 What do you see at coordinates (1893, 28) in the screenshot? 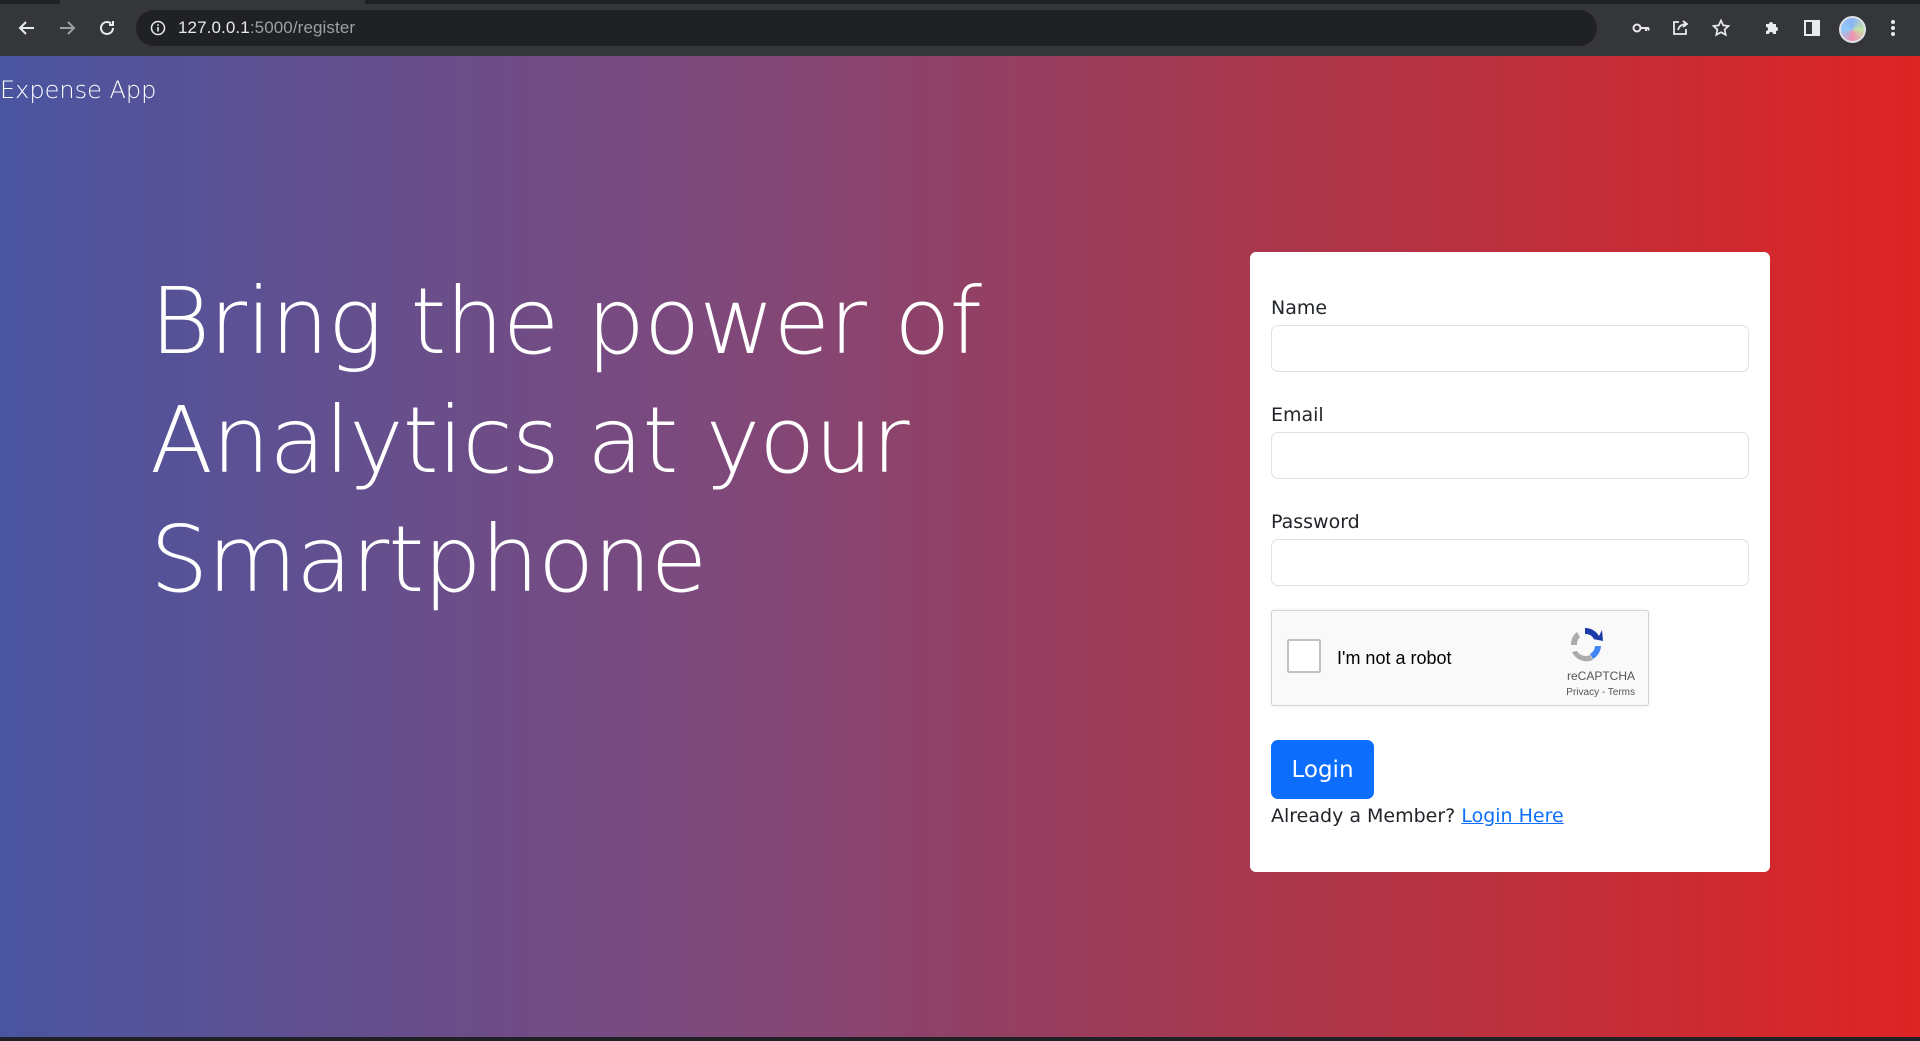
I see `kebab-menu-icon` at bounding box center [1893, 28].